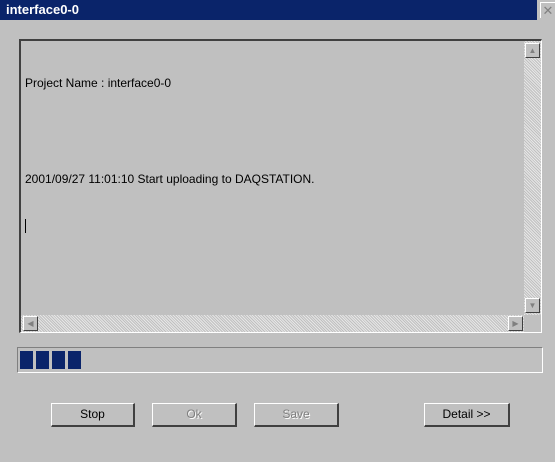 The height and width of the screenshot is (462, 555). I want to click on scroll-up-icon: ▲, so click(532, 50).